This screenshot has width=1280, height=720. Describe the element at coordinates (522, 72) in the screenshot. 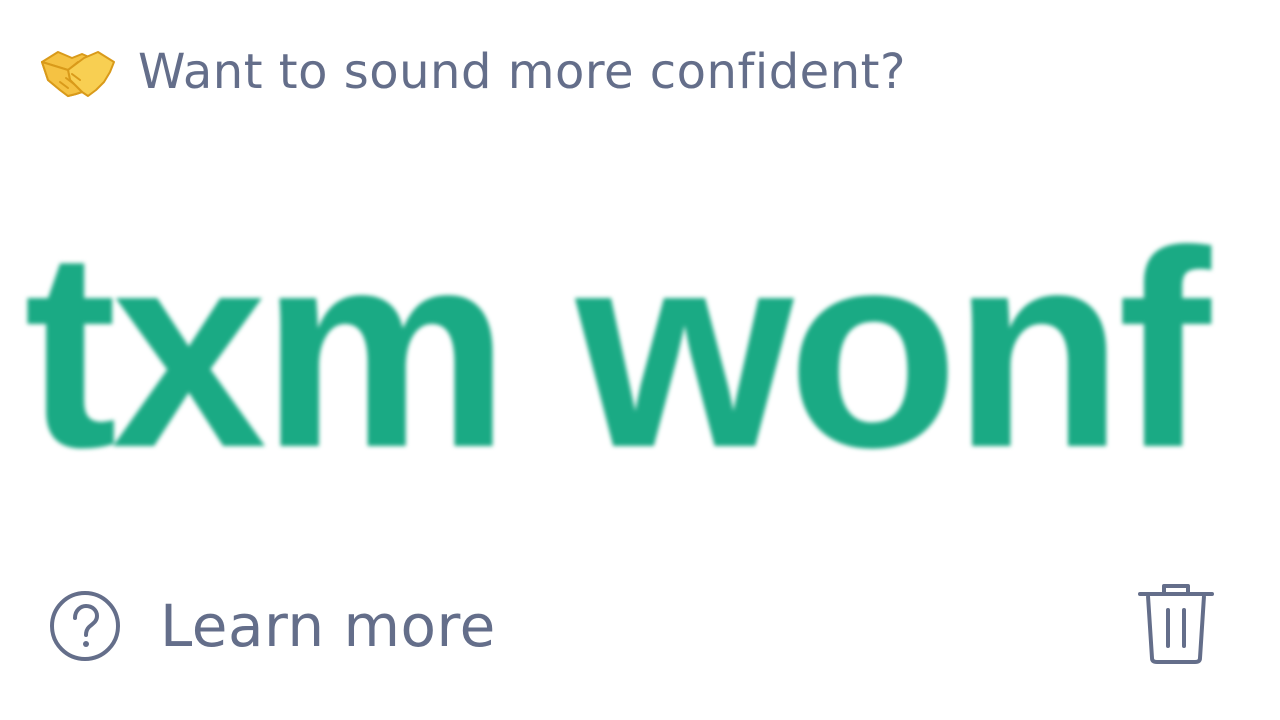

I see `card-title: Want to sound more confident?` at that location.